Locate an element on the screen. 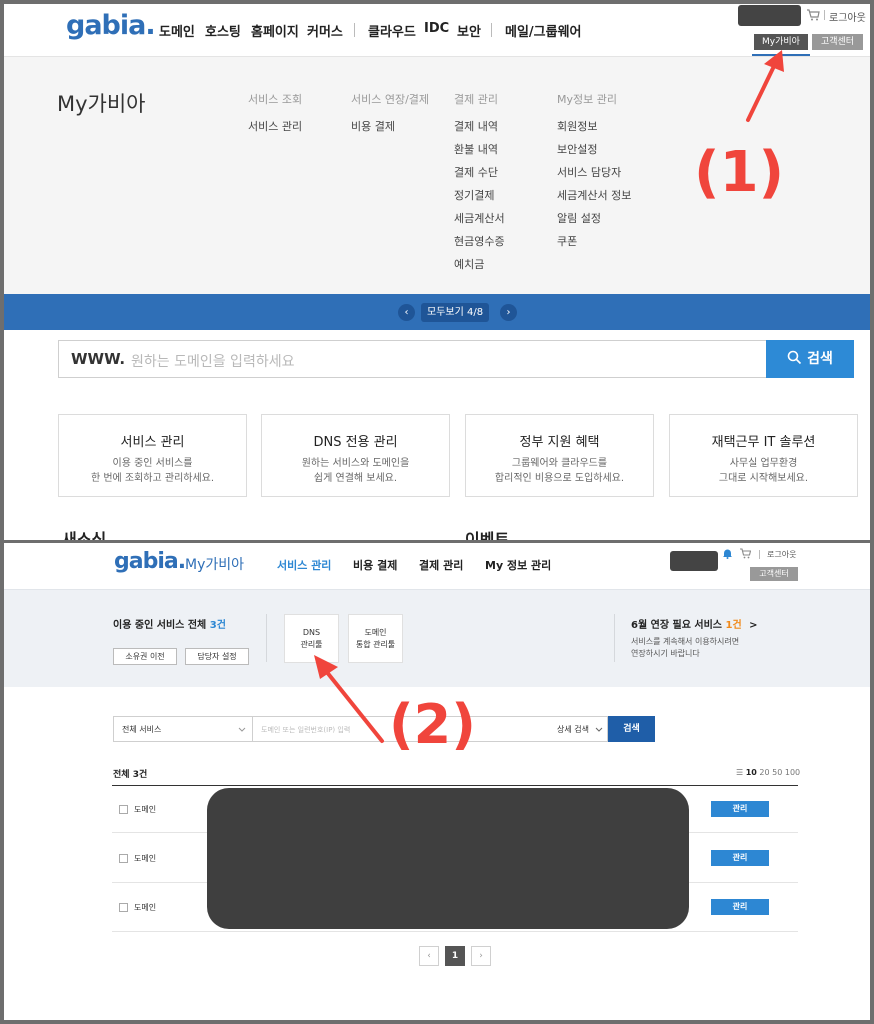 The height and width of the screenshot is (1024, 874). nav-hosting: 호스팅 is located at coordinates (223, 30).